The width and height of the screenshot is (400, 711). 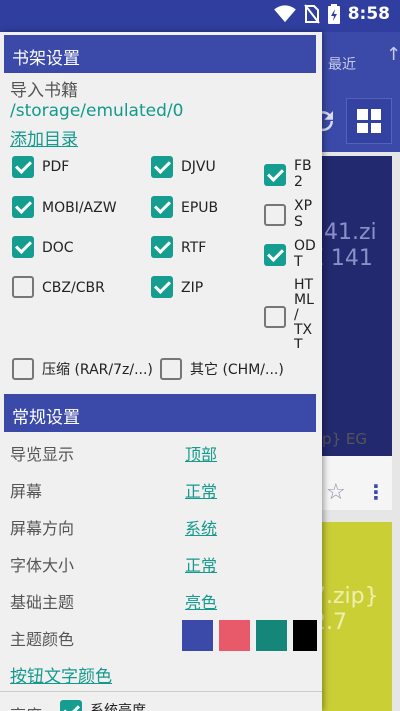 What do you see at coordinates (201, 601) in the screenshot?
I see `setting-value-base-theme: 亮色` at bounding box center [201, 601].